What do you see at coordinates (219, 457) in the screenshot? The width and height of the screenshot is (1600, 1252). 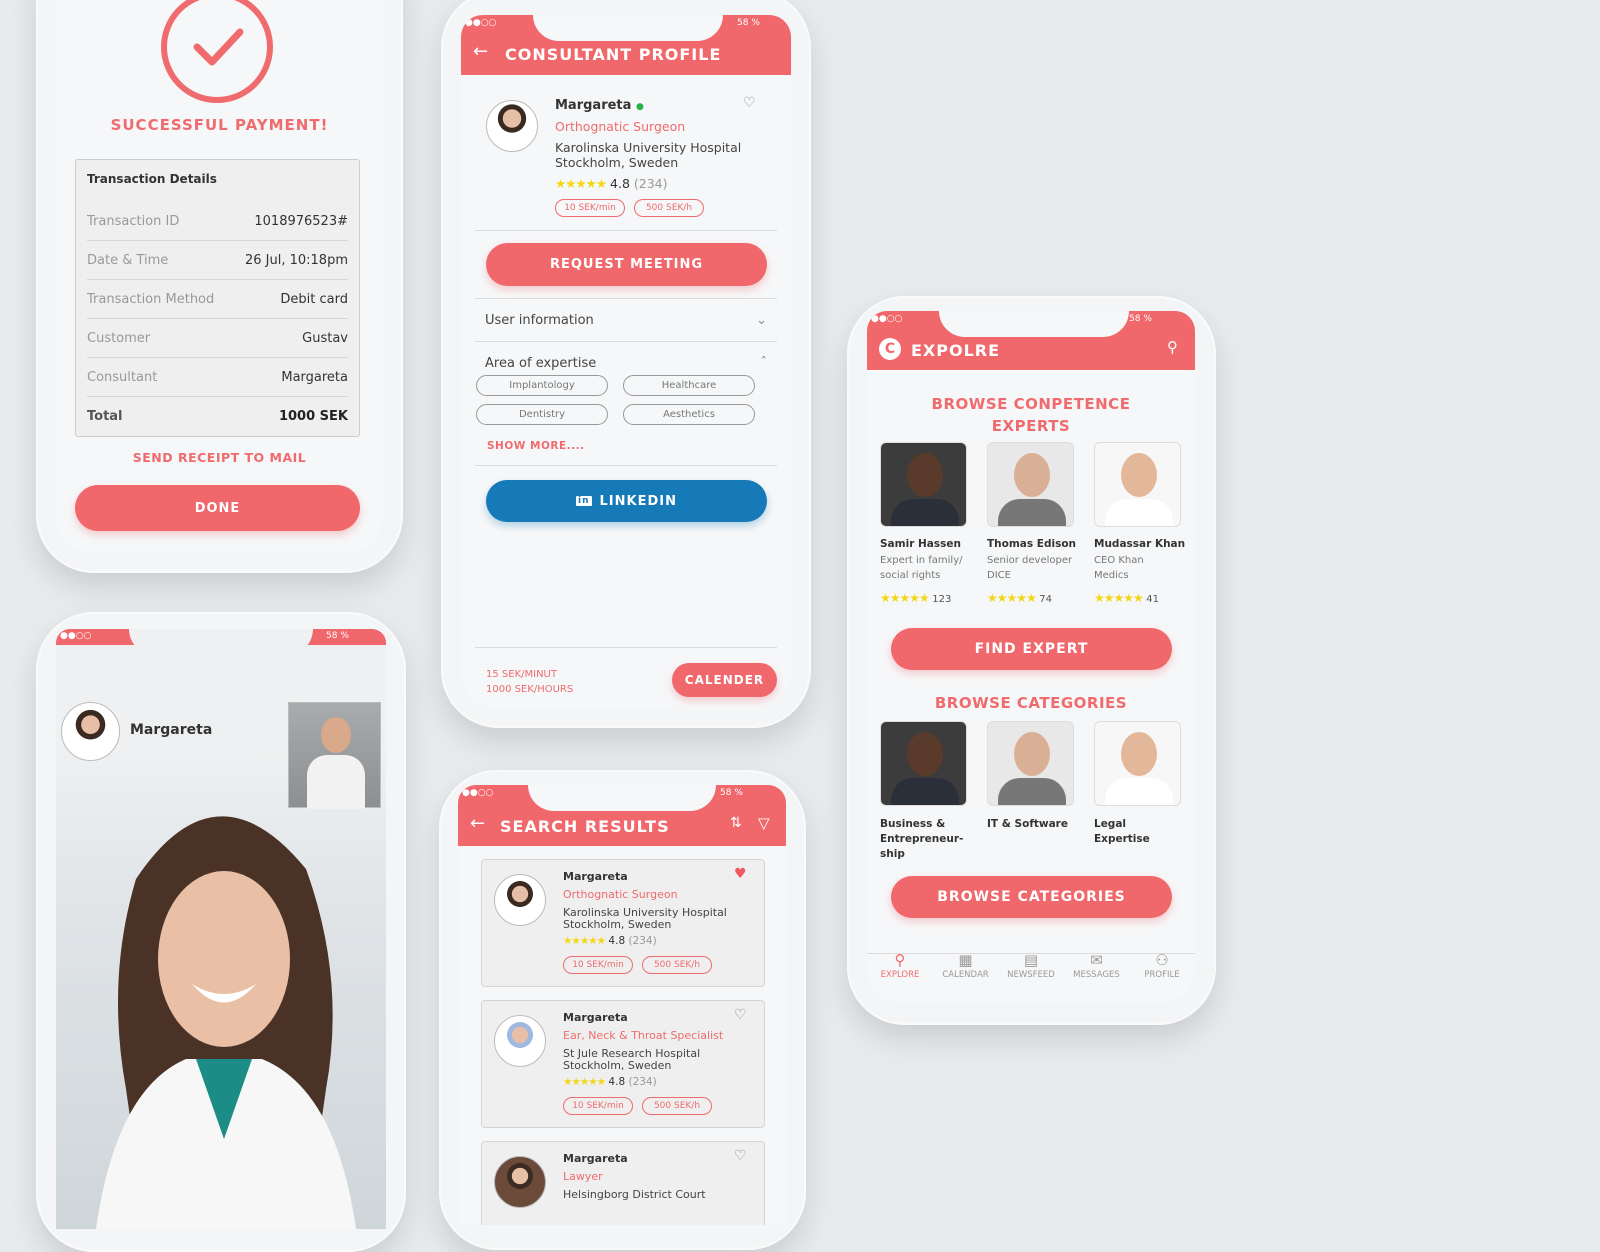 I see `send-receipt-link: SEND RECEIPT TO MAIL` at bounding box center [219, 457].